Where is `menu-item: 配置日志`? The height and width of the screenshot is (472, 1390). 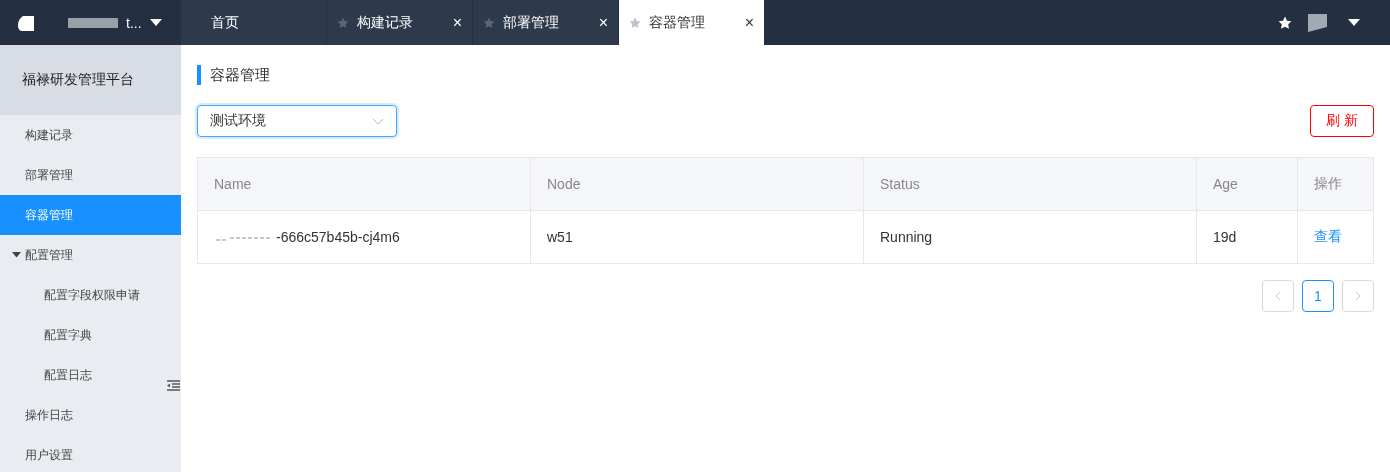
menu-item: 配置日志 is located at coordinates (90, 375).